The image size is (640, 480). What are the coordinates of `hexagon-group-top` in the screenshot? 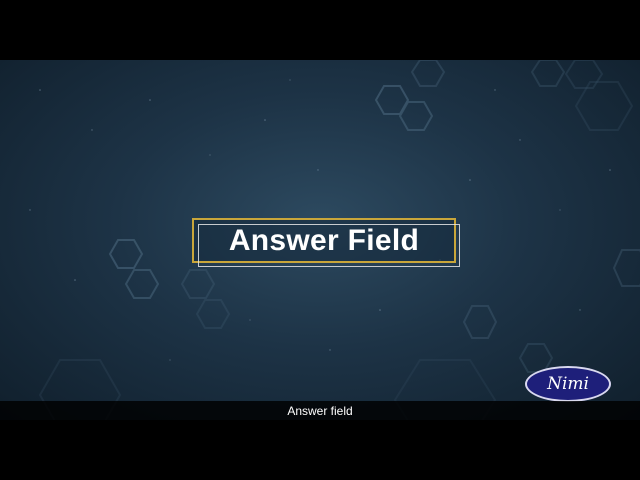 It's located at (504, 95).